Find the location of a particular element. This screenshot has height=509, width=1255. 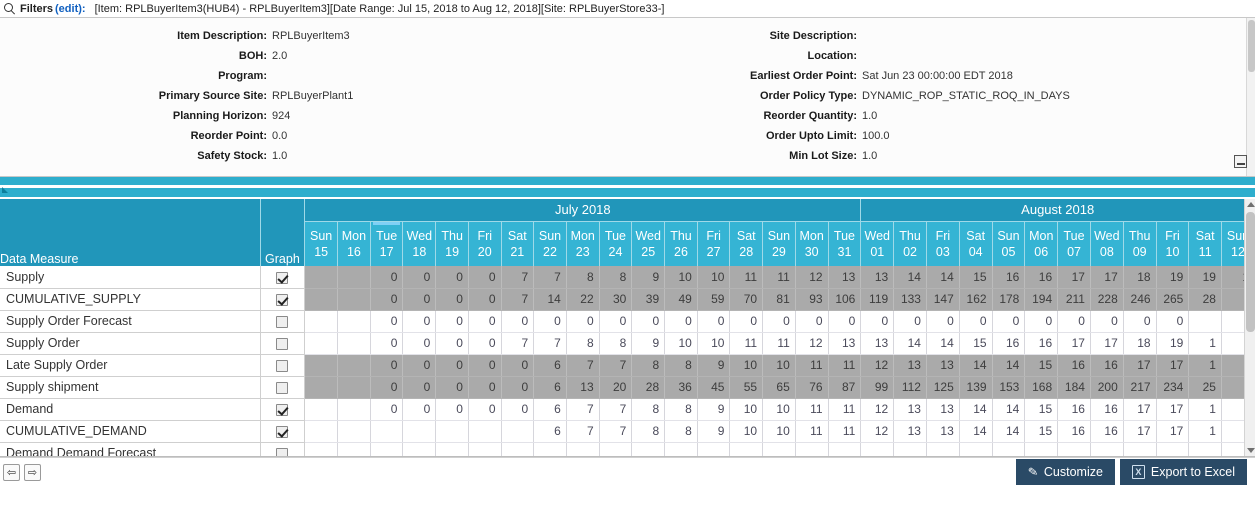

measure-value-cell: 119 is located at coordinates (877, 299).